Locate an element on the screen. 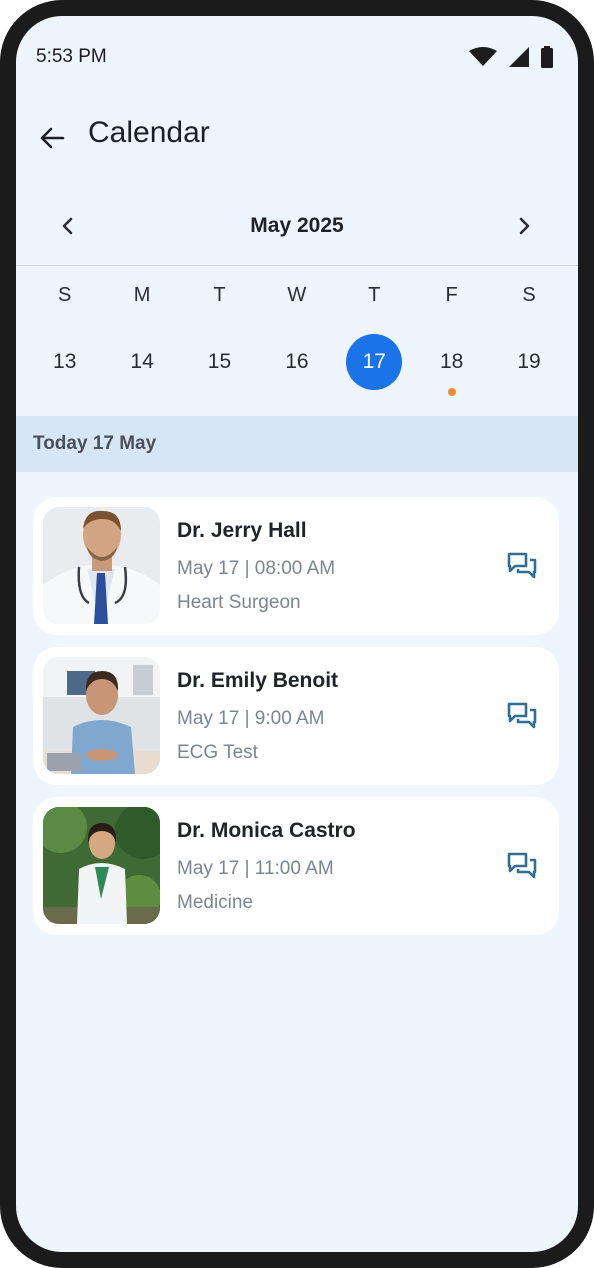  week-days: 13 14 15 16 17 18 19 is located at coordinates (297, 365).